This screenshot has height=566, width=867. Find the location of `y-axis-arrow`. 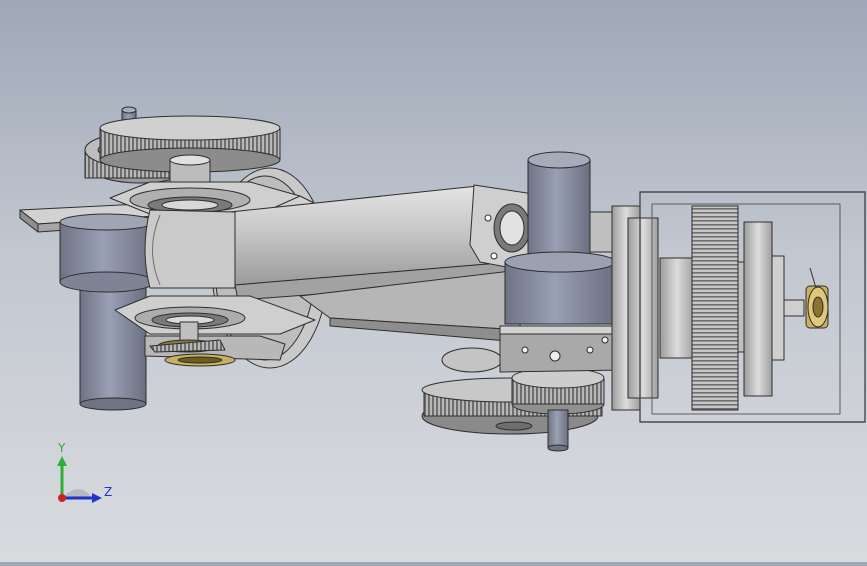

y-axis-arrow is located at coordinates (62, 461).